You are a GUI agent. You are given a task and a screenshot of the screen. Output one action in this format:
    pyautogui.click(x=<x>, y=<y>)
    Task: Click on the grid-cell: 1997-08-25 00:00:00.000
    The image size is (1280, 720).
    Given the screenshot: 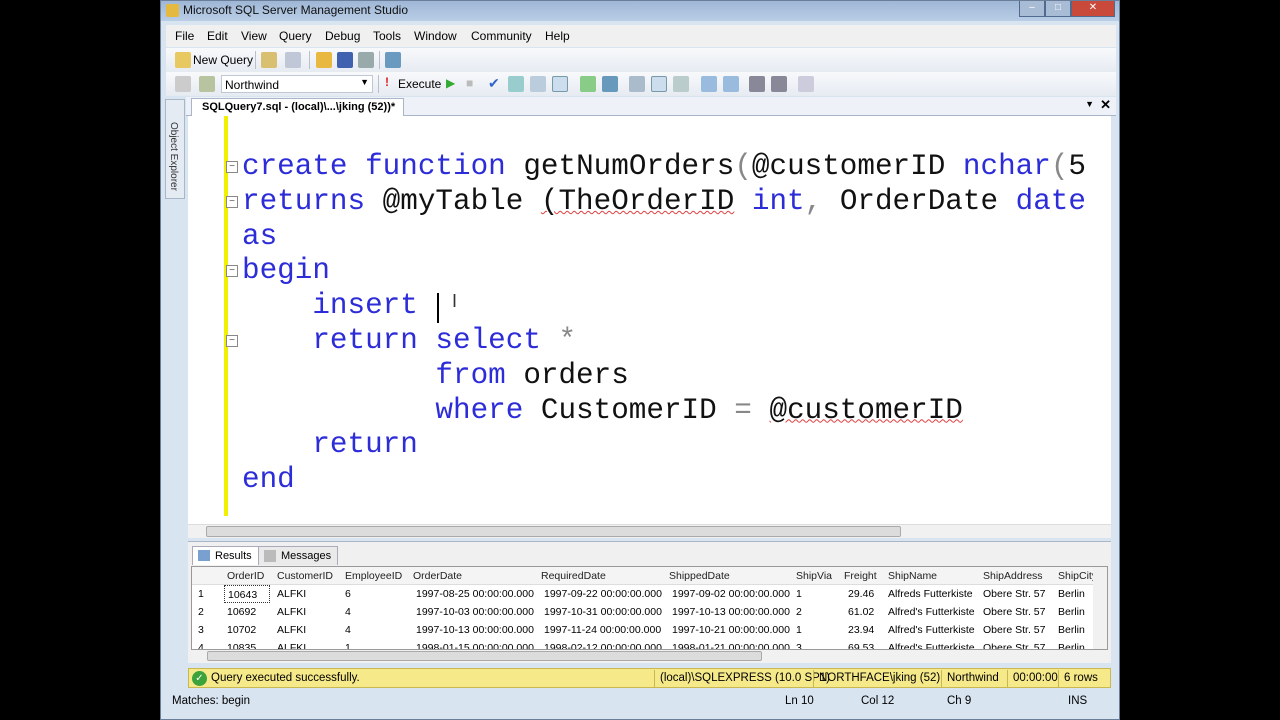 What is the action you would take?
    pyautogui.click(x=475, y=594)
    